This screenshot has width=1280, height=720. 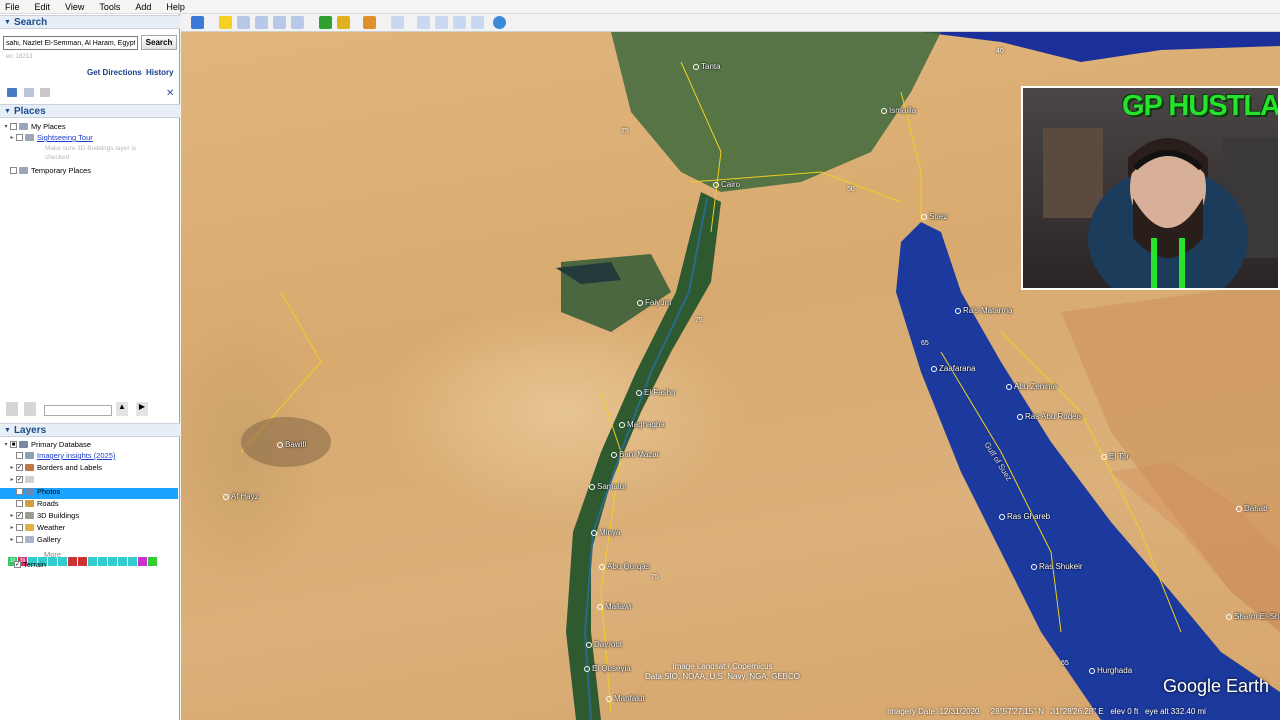 I want to click on path-icon, so click(x=261, y=22).